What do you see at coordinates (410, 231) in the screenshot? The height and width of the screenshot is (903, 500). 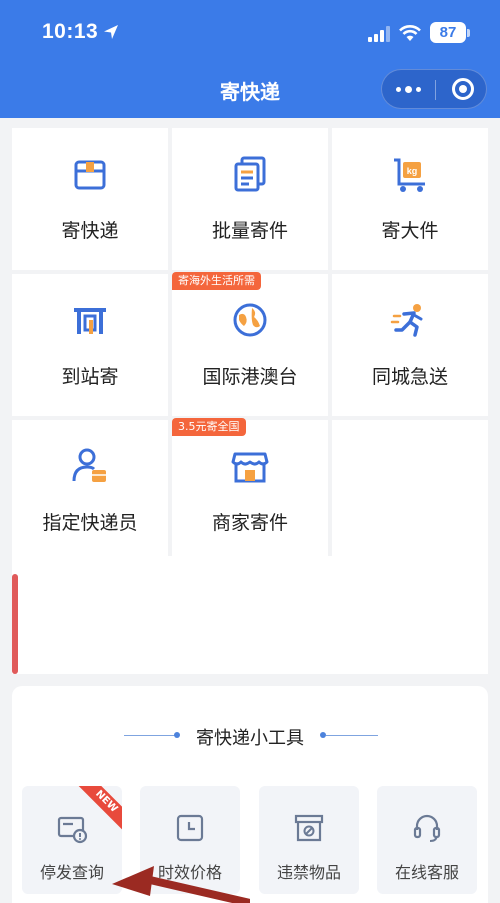 I see `grid-item-label: 寄大件` at bounding box center [410, 231].